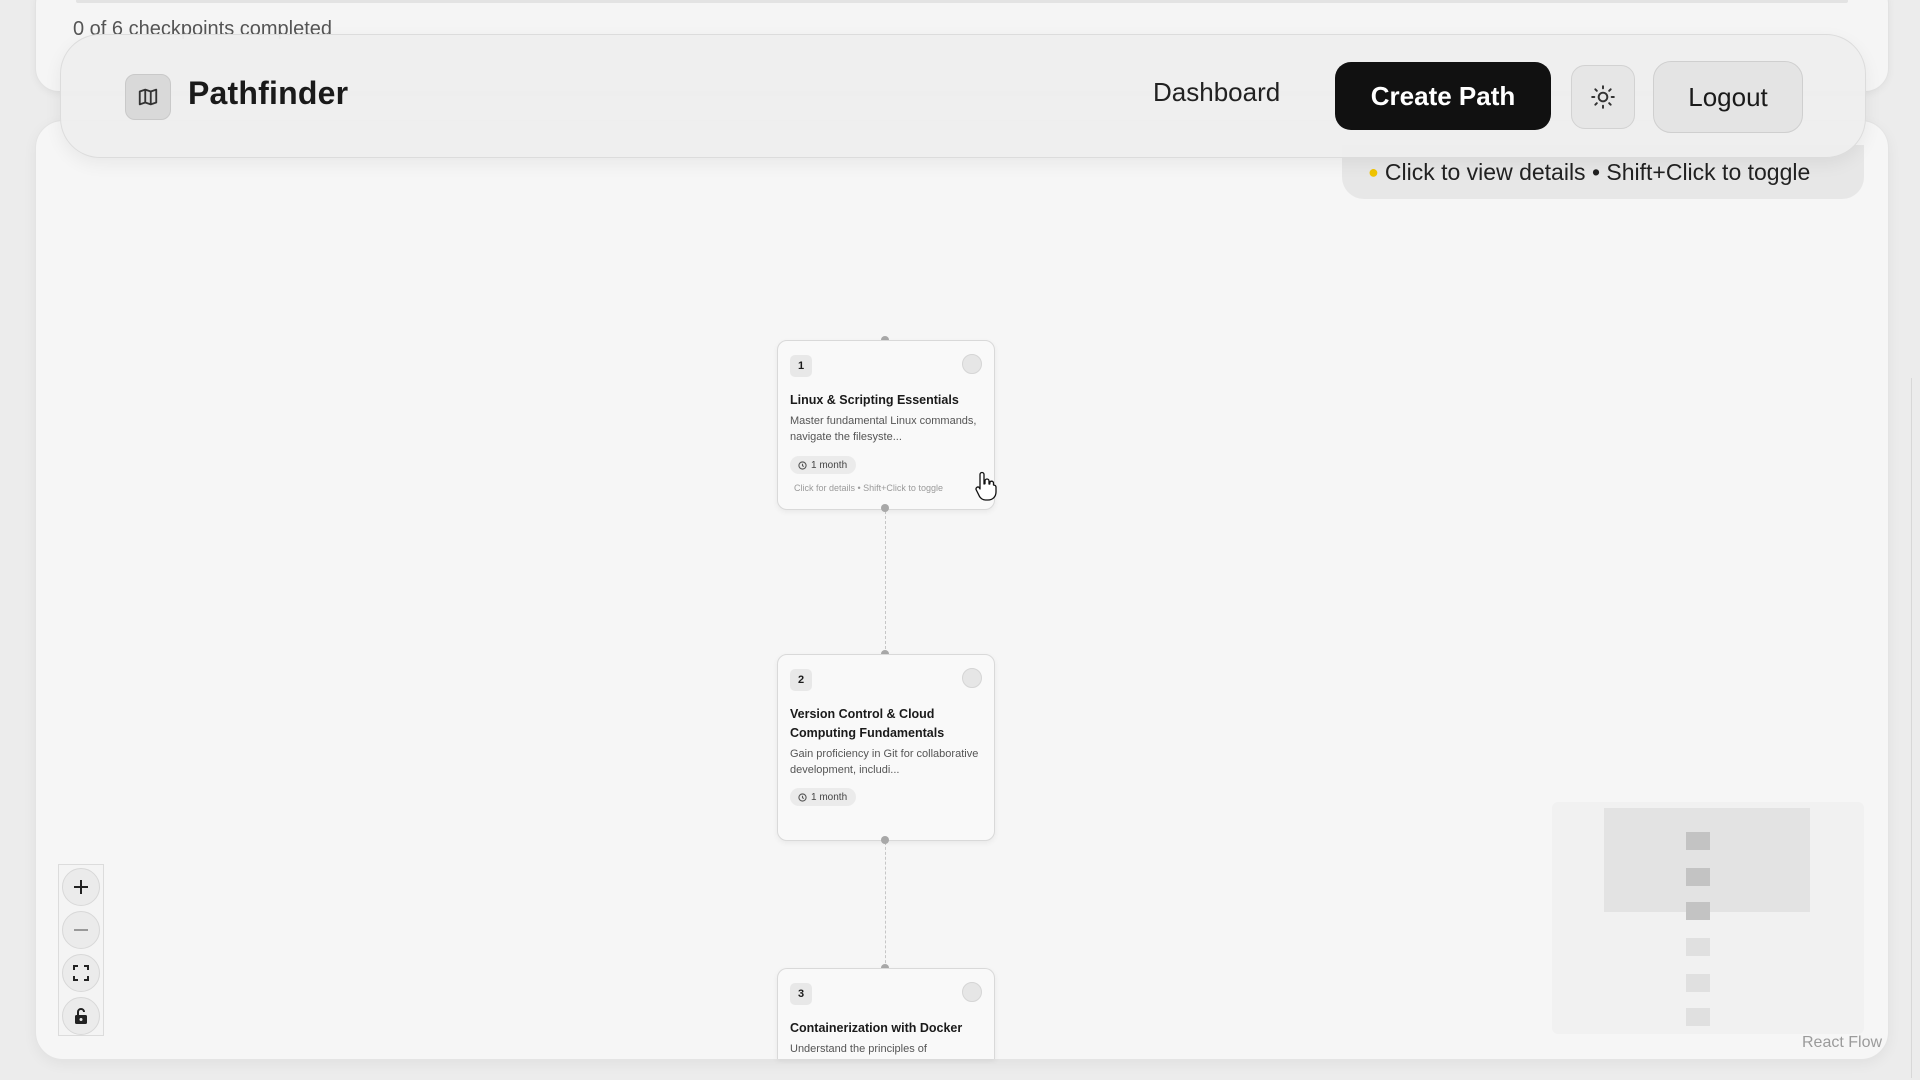 The image size is (1920, 1080). What do you see at coordinates (1216, 92) in the screenshot?
I see `dashboard-link: Dashboard` at bounding box center [1216, 92].